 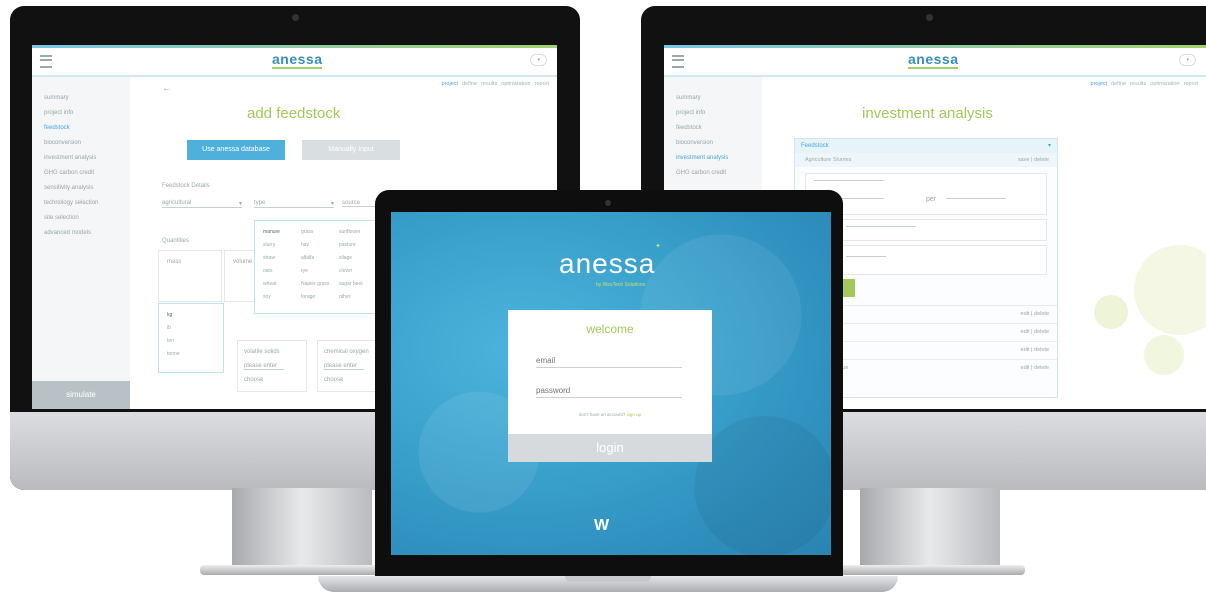 I want to click on dropdown-option: rye, so click(x=304, y=271).